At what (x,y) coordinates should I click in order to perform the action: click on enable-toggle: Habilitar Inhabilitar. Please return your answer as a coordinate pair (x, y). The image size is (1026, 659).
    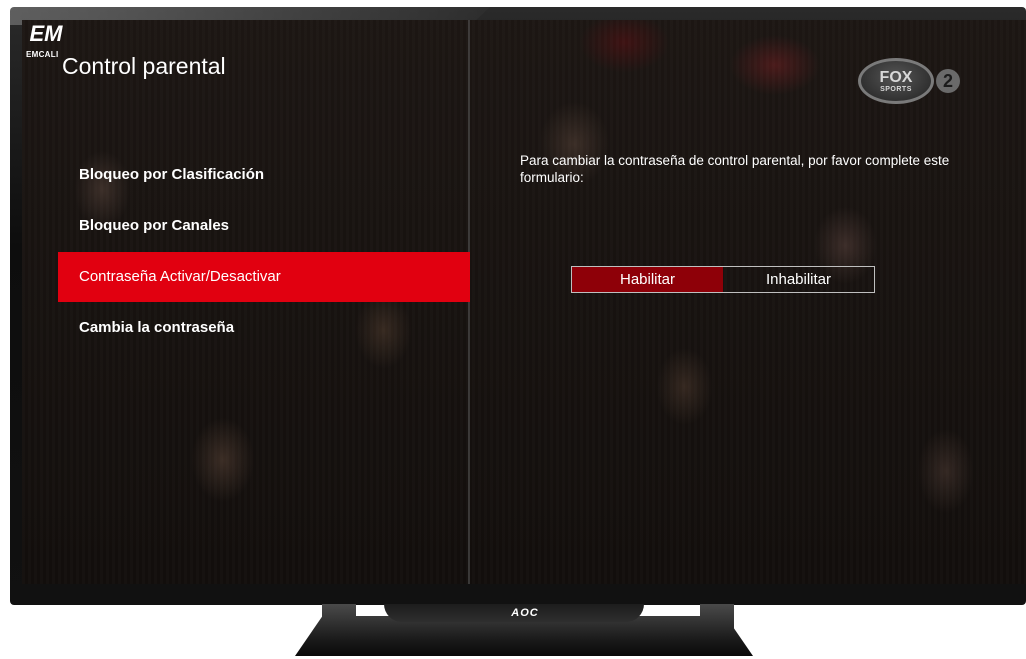
    Looking at the image, I should click on (723, 279).